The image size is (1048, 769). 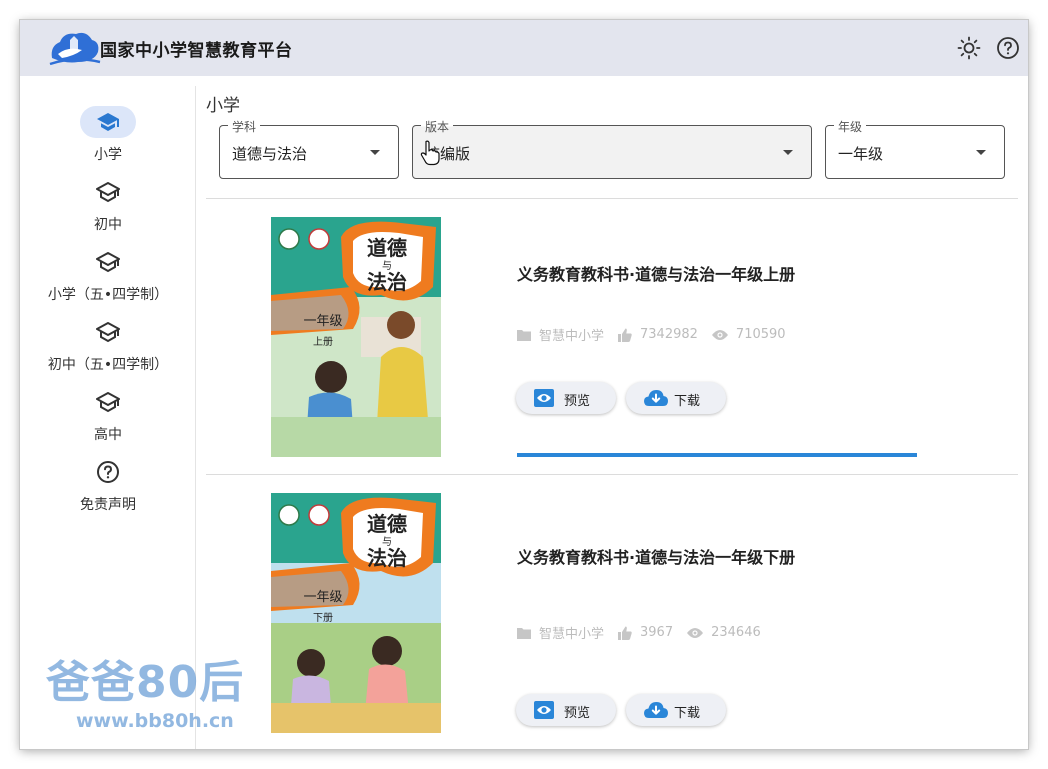 What do you see at coordinates (717, 455) in the screenshot?
I see `download-progress-bar` at bounding box center [717, 455].